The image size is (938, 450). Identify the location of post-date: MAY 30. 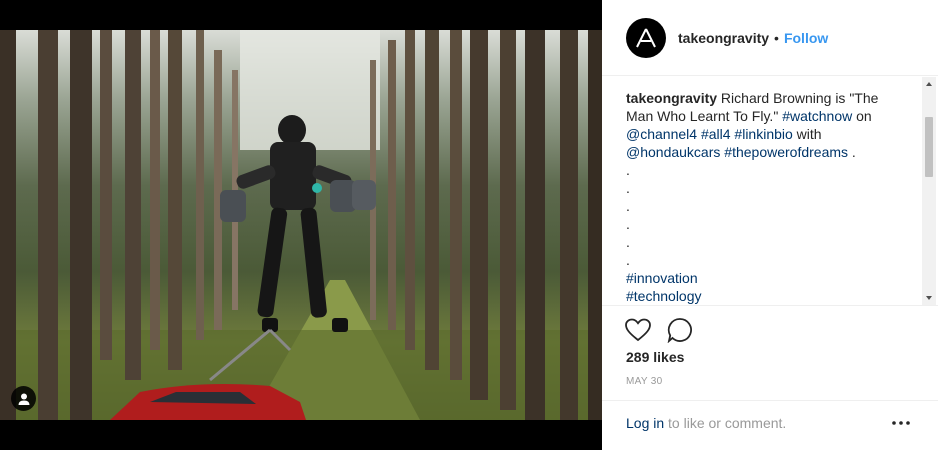
(644, 381).